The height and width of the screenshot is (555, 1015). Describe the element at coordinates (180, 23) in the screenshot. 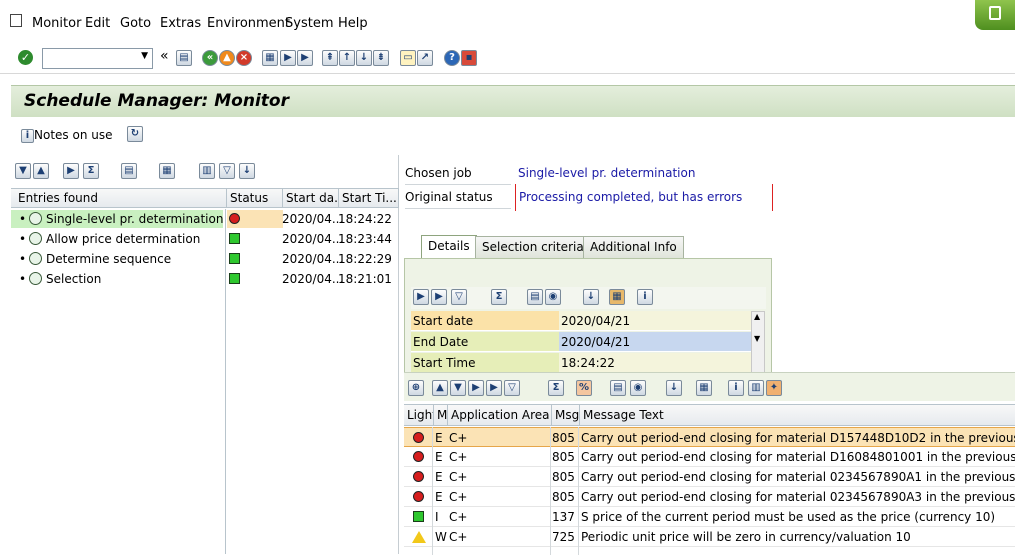

I see `menu-extras: Extras` at that location.